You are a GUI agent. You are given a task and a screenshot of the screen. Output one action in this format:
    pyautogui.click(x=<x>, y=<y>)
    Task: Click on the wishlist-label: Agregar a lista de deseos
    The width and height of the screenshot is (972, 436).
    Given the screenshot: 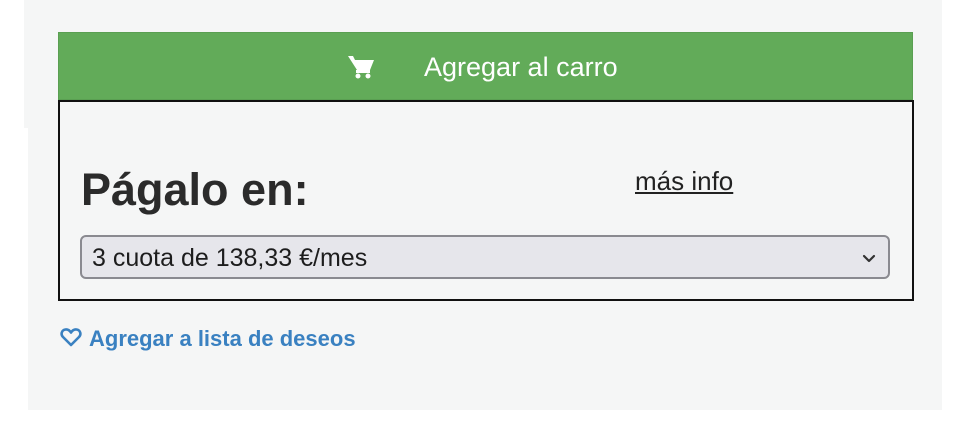 What is the action you would take?
    pyautogui.click(x=222, y=338)
    